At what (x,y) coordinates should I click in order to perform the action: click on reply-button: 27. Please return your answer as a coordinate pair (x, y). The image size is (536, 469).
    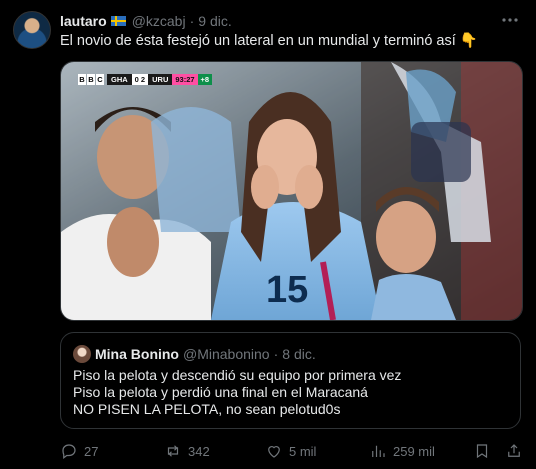
    Looking at the image, I should click on (79, 451).